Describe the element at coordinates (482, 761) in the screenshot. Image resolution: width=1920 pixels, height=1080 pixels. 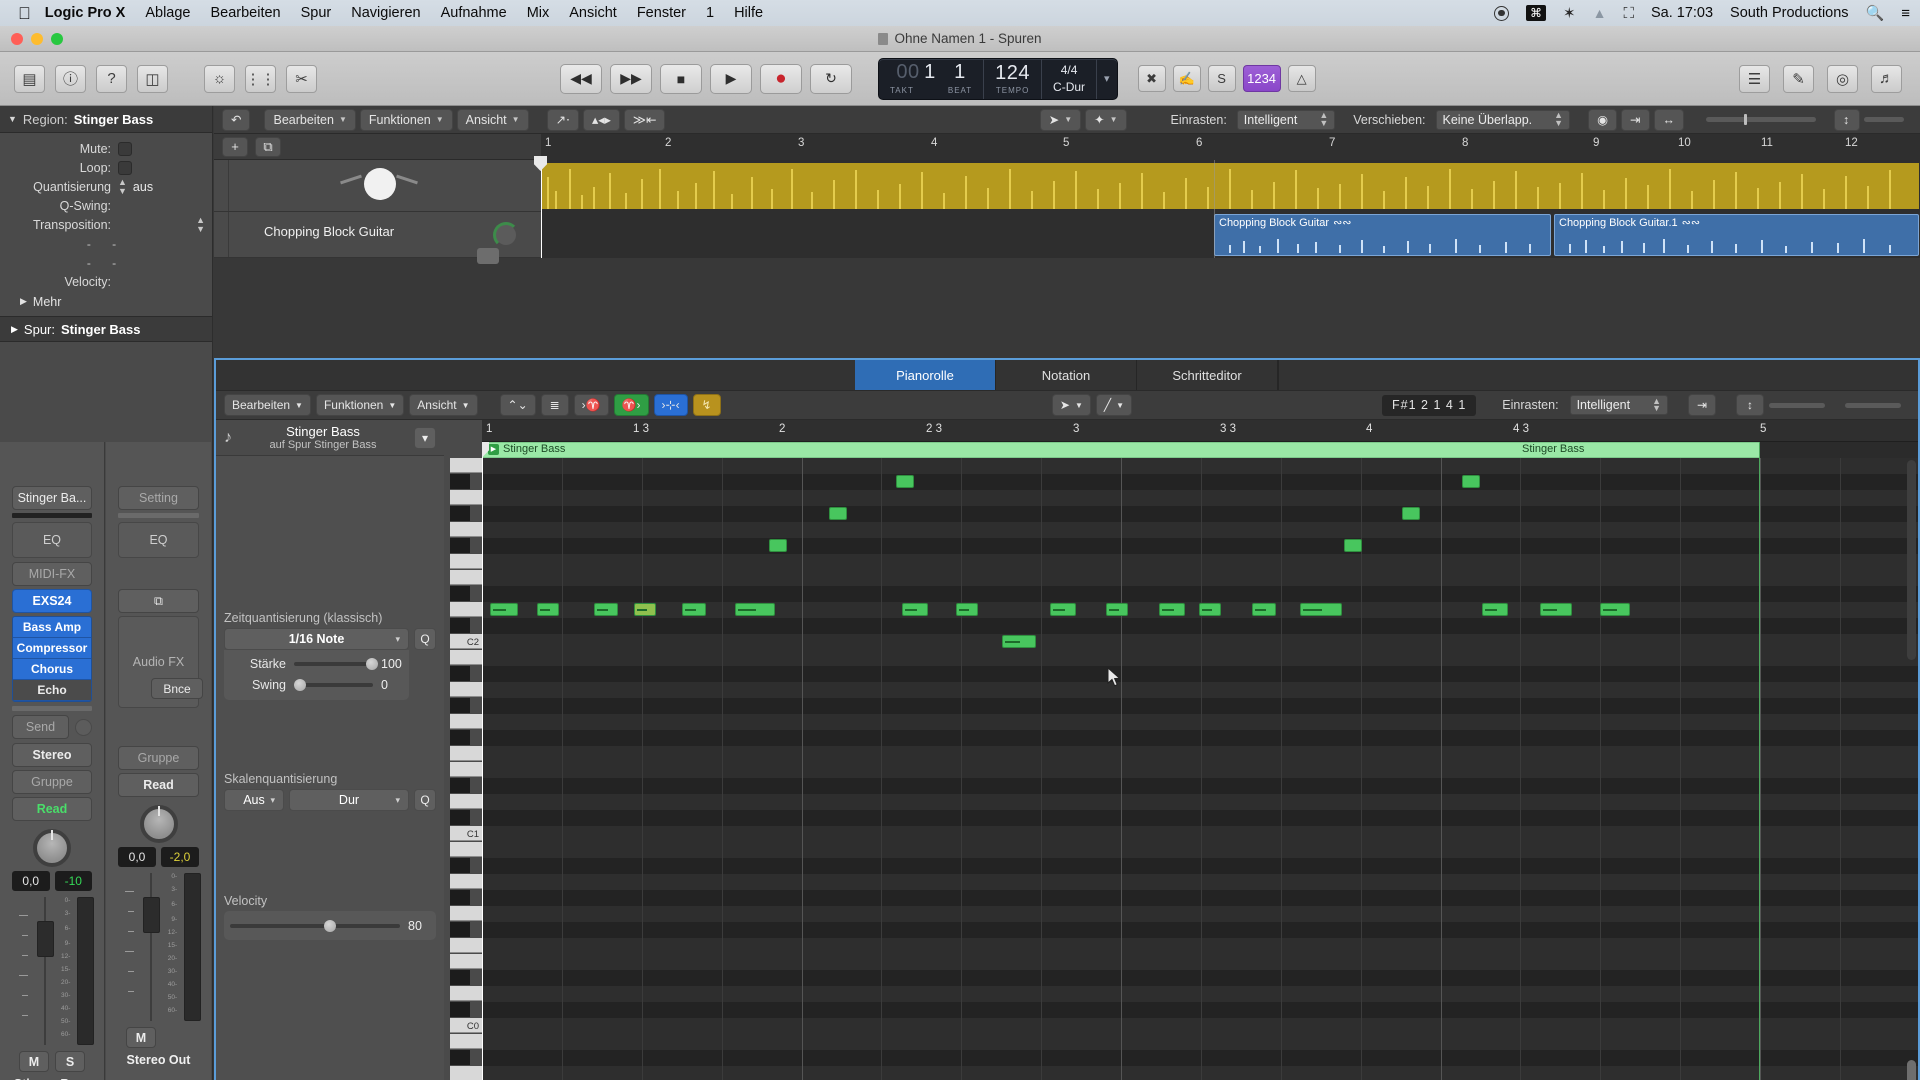
I see `piano-roll-playhead` at that location.